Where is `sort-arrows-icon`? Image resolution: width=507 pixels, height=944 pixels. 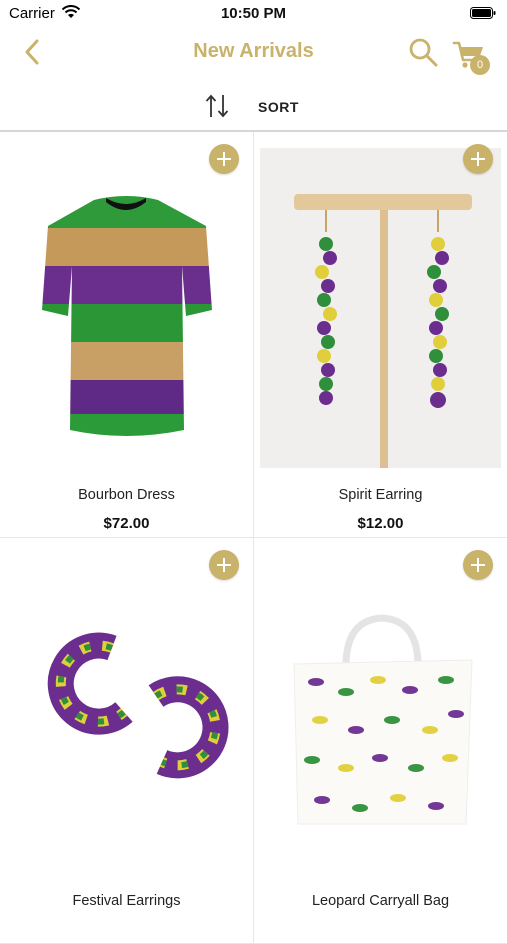
sort-arrows-icon is located at coordinates (217, 106).